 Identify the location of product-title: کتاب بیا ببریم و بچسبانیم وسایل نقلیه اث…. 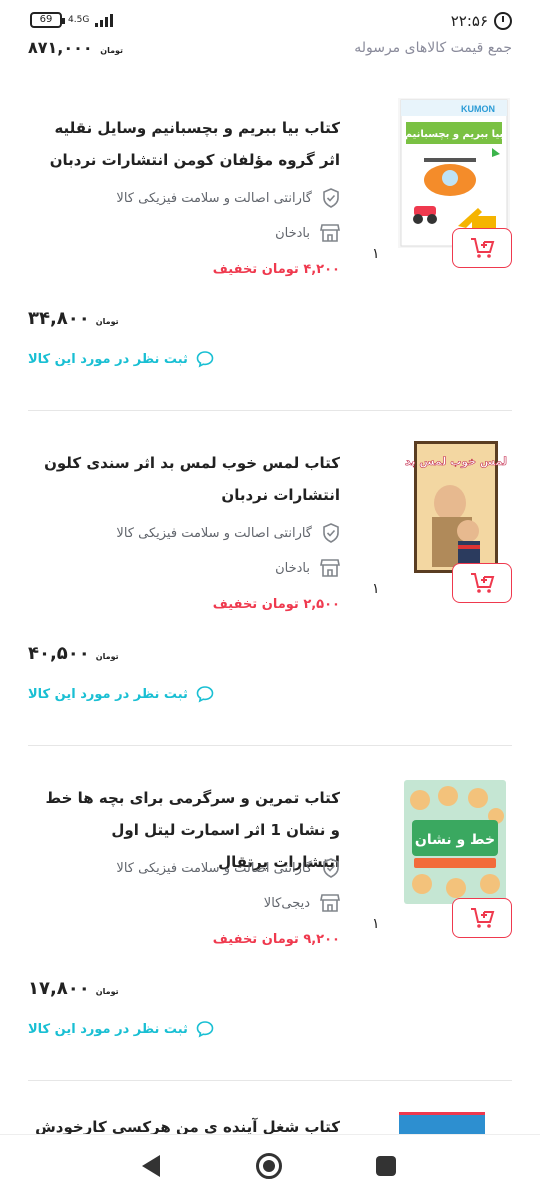
(190, 144).